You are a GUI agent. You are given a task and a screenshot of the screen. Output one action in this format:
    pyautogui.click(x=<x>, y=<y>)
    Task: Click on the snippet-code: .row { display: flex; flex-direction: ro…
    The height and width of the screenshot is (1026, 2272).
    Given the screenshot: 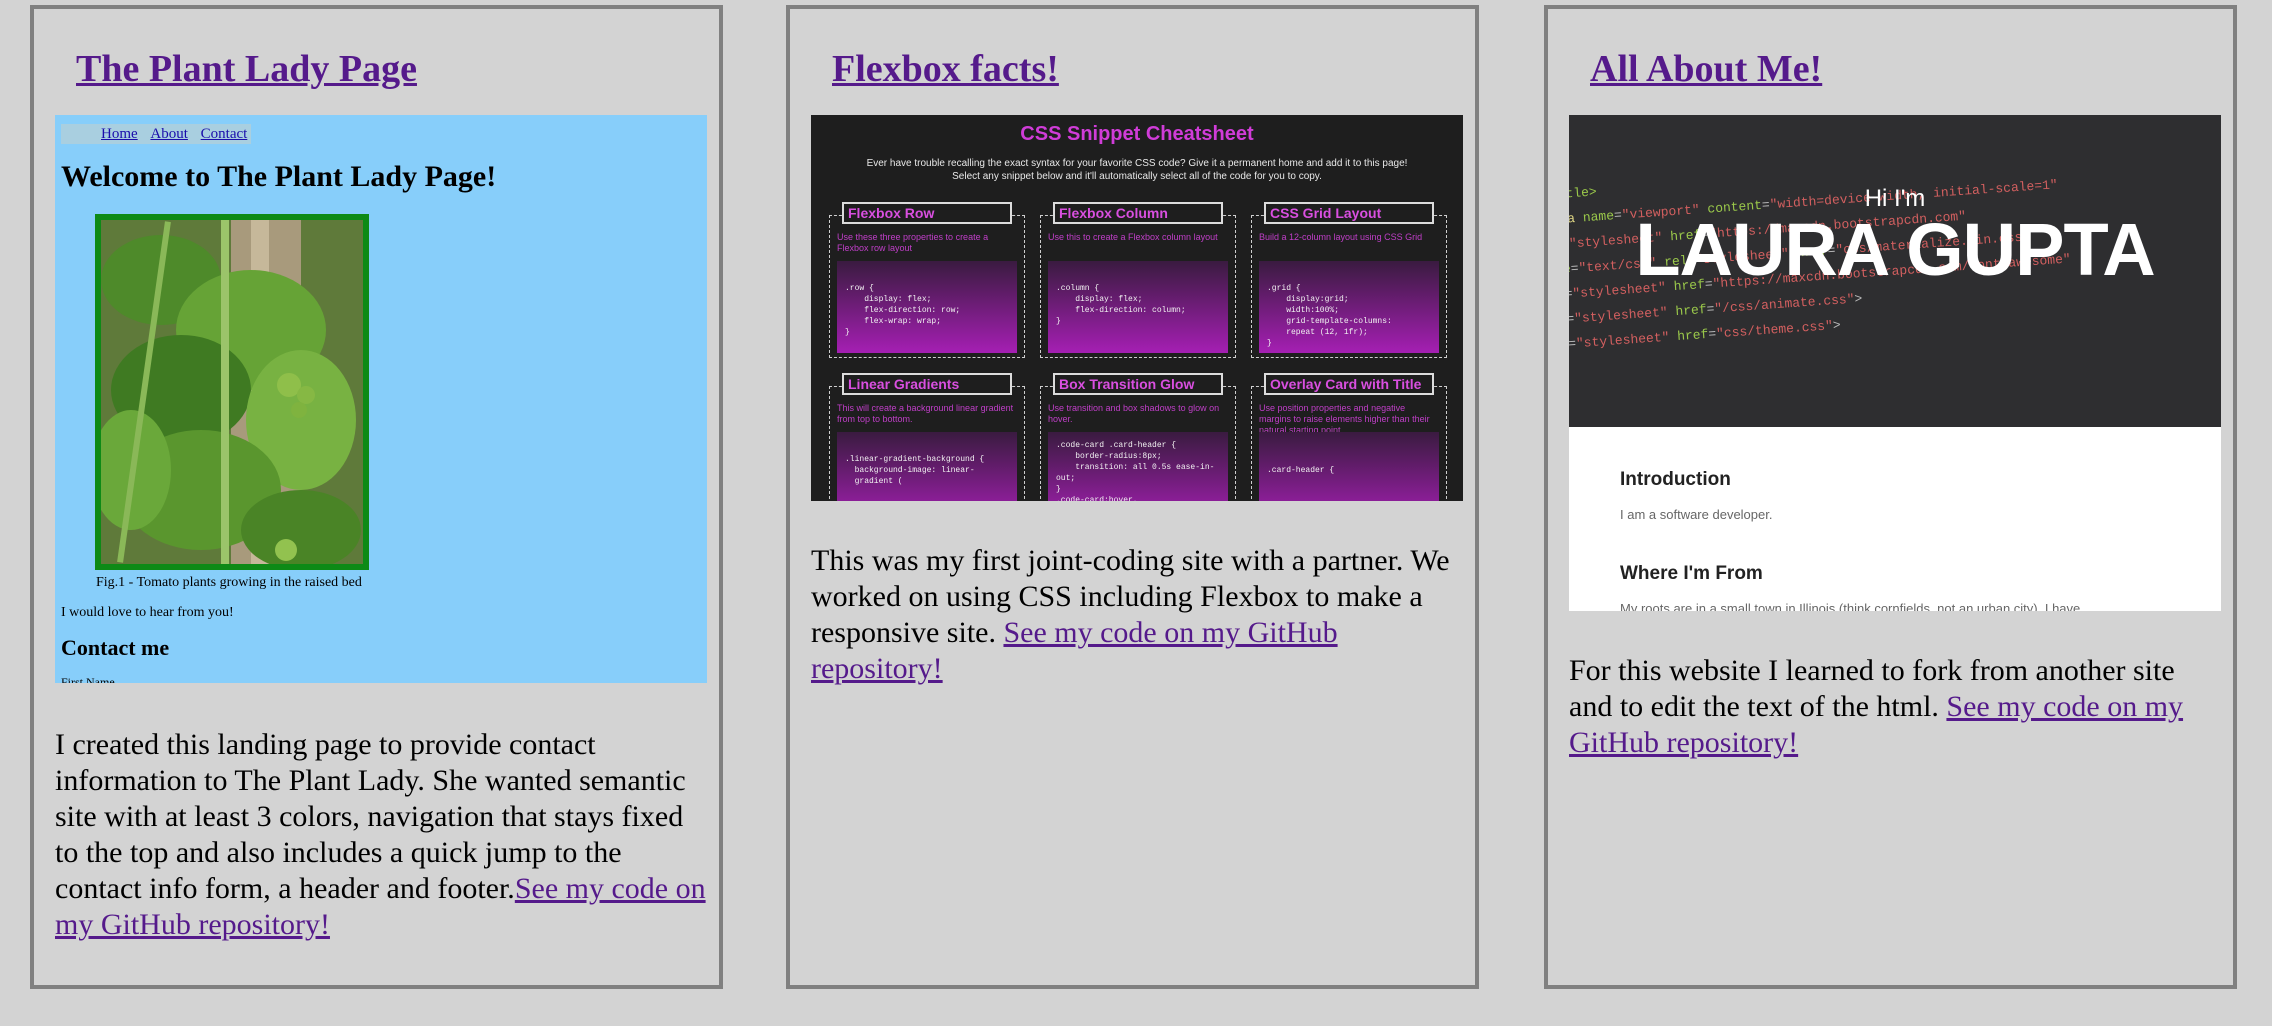 What is the action you would take?
    pyautogui.click(x=903, y=310)
    